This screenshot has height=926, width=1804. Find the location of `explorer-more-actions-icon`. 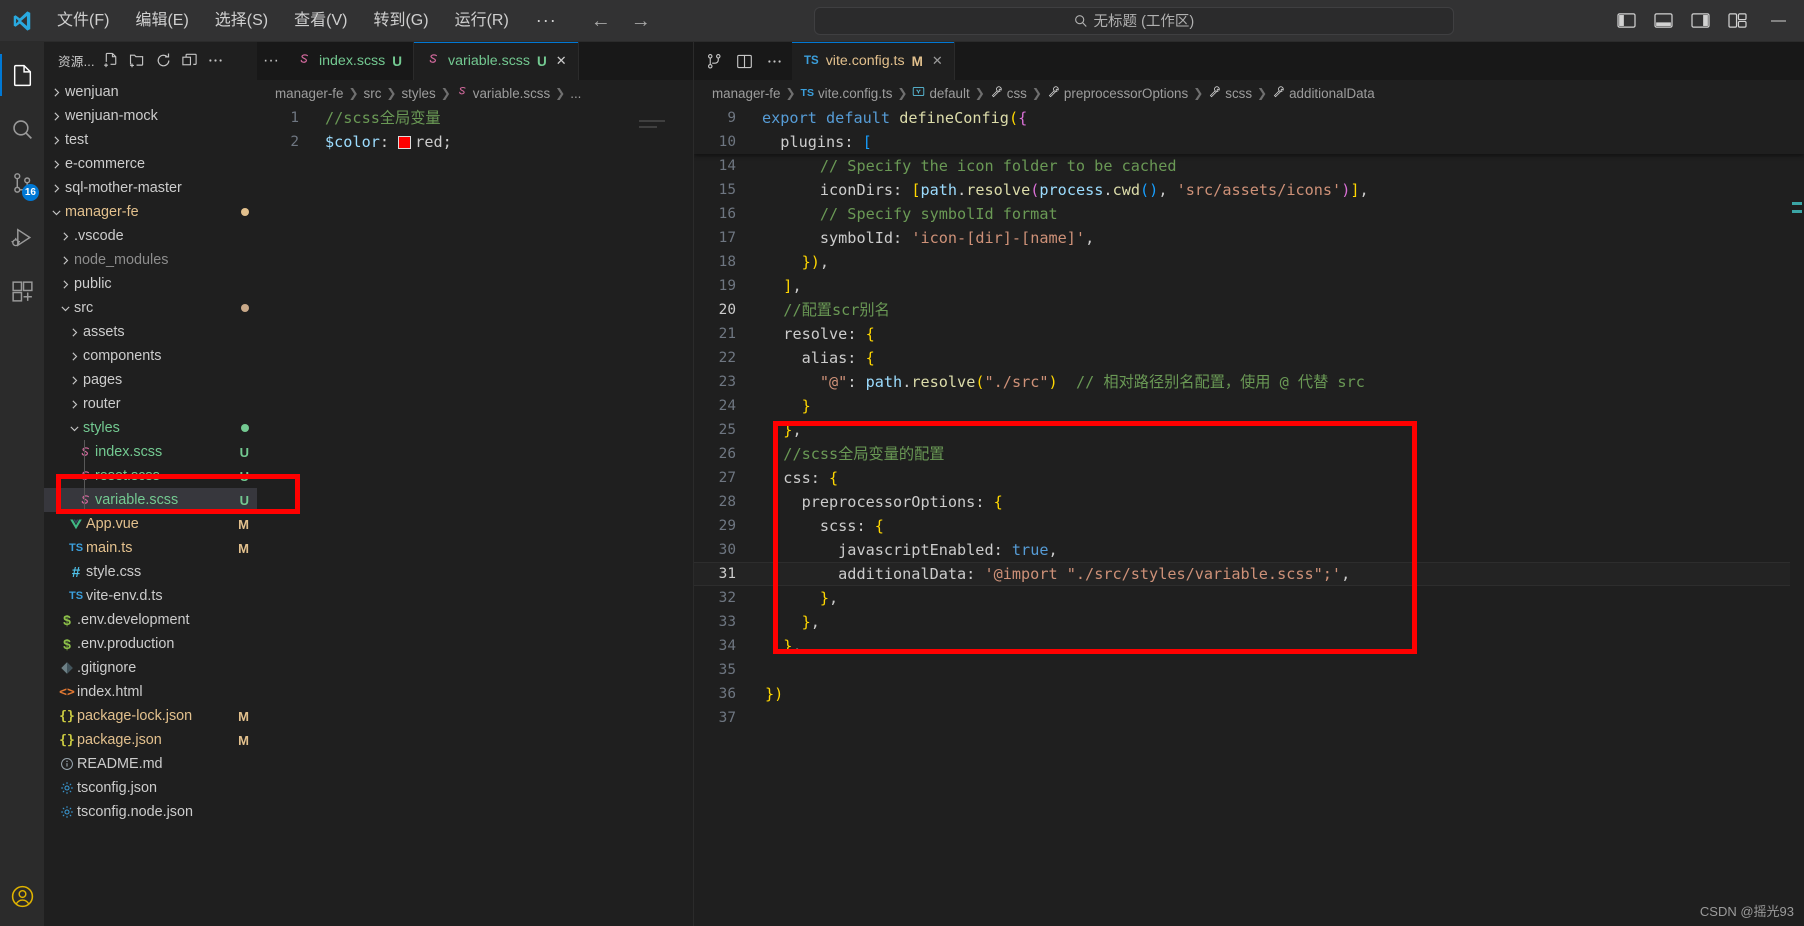

explorer-more-actions-icon is located at coordinates (216, 60).